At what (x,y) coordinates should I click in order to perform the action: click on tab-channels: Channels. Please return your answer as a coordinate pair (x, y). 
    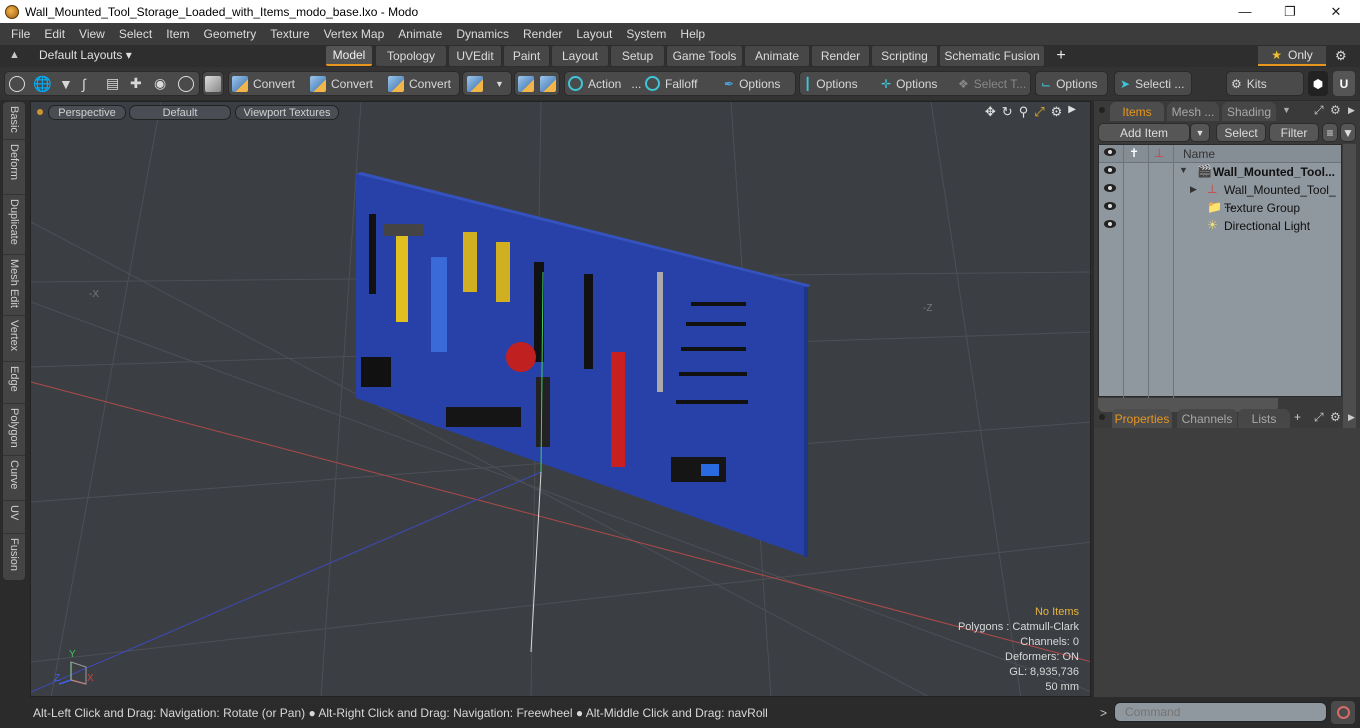
    Looking at the image, I should click on (1207, 418).